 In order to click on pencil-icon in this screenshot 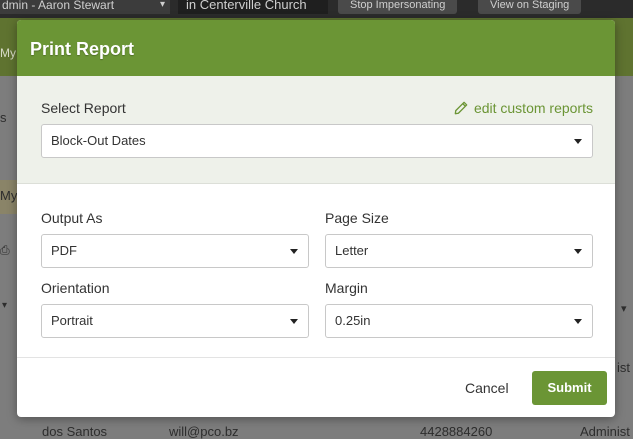, I will do `click(461, 108)`.